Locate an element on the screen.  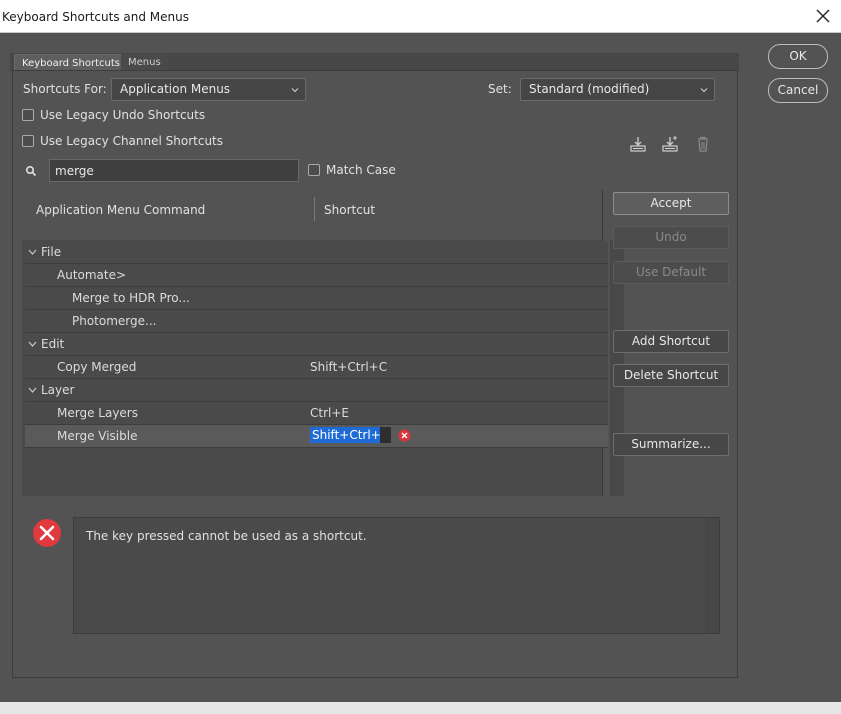
window-title: Keyboard Shortcuts and Menus is located at coordinates (95, 17).